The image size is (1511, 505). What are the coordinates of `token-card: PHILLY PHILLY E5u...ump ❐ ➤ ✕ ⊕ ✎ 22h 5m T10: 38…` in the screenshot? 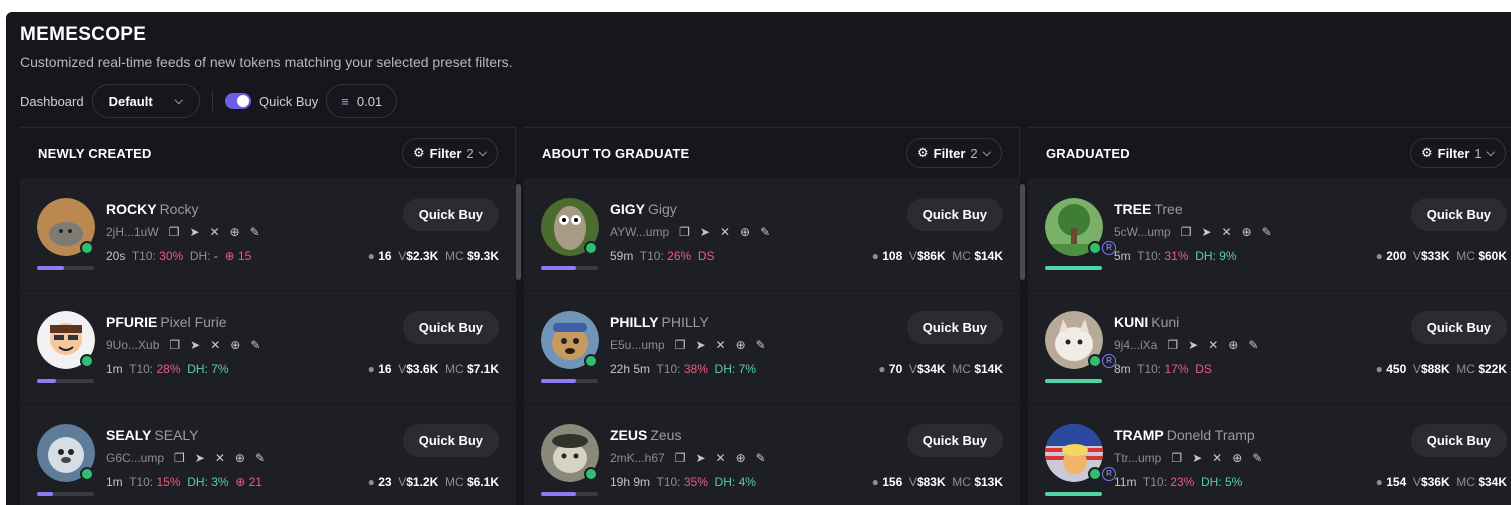 It's located at (772, 347).